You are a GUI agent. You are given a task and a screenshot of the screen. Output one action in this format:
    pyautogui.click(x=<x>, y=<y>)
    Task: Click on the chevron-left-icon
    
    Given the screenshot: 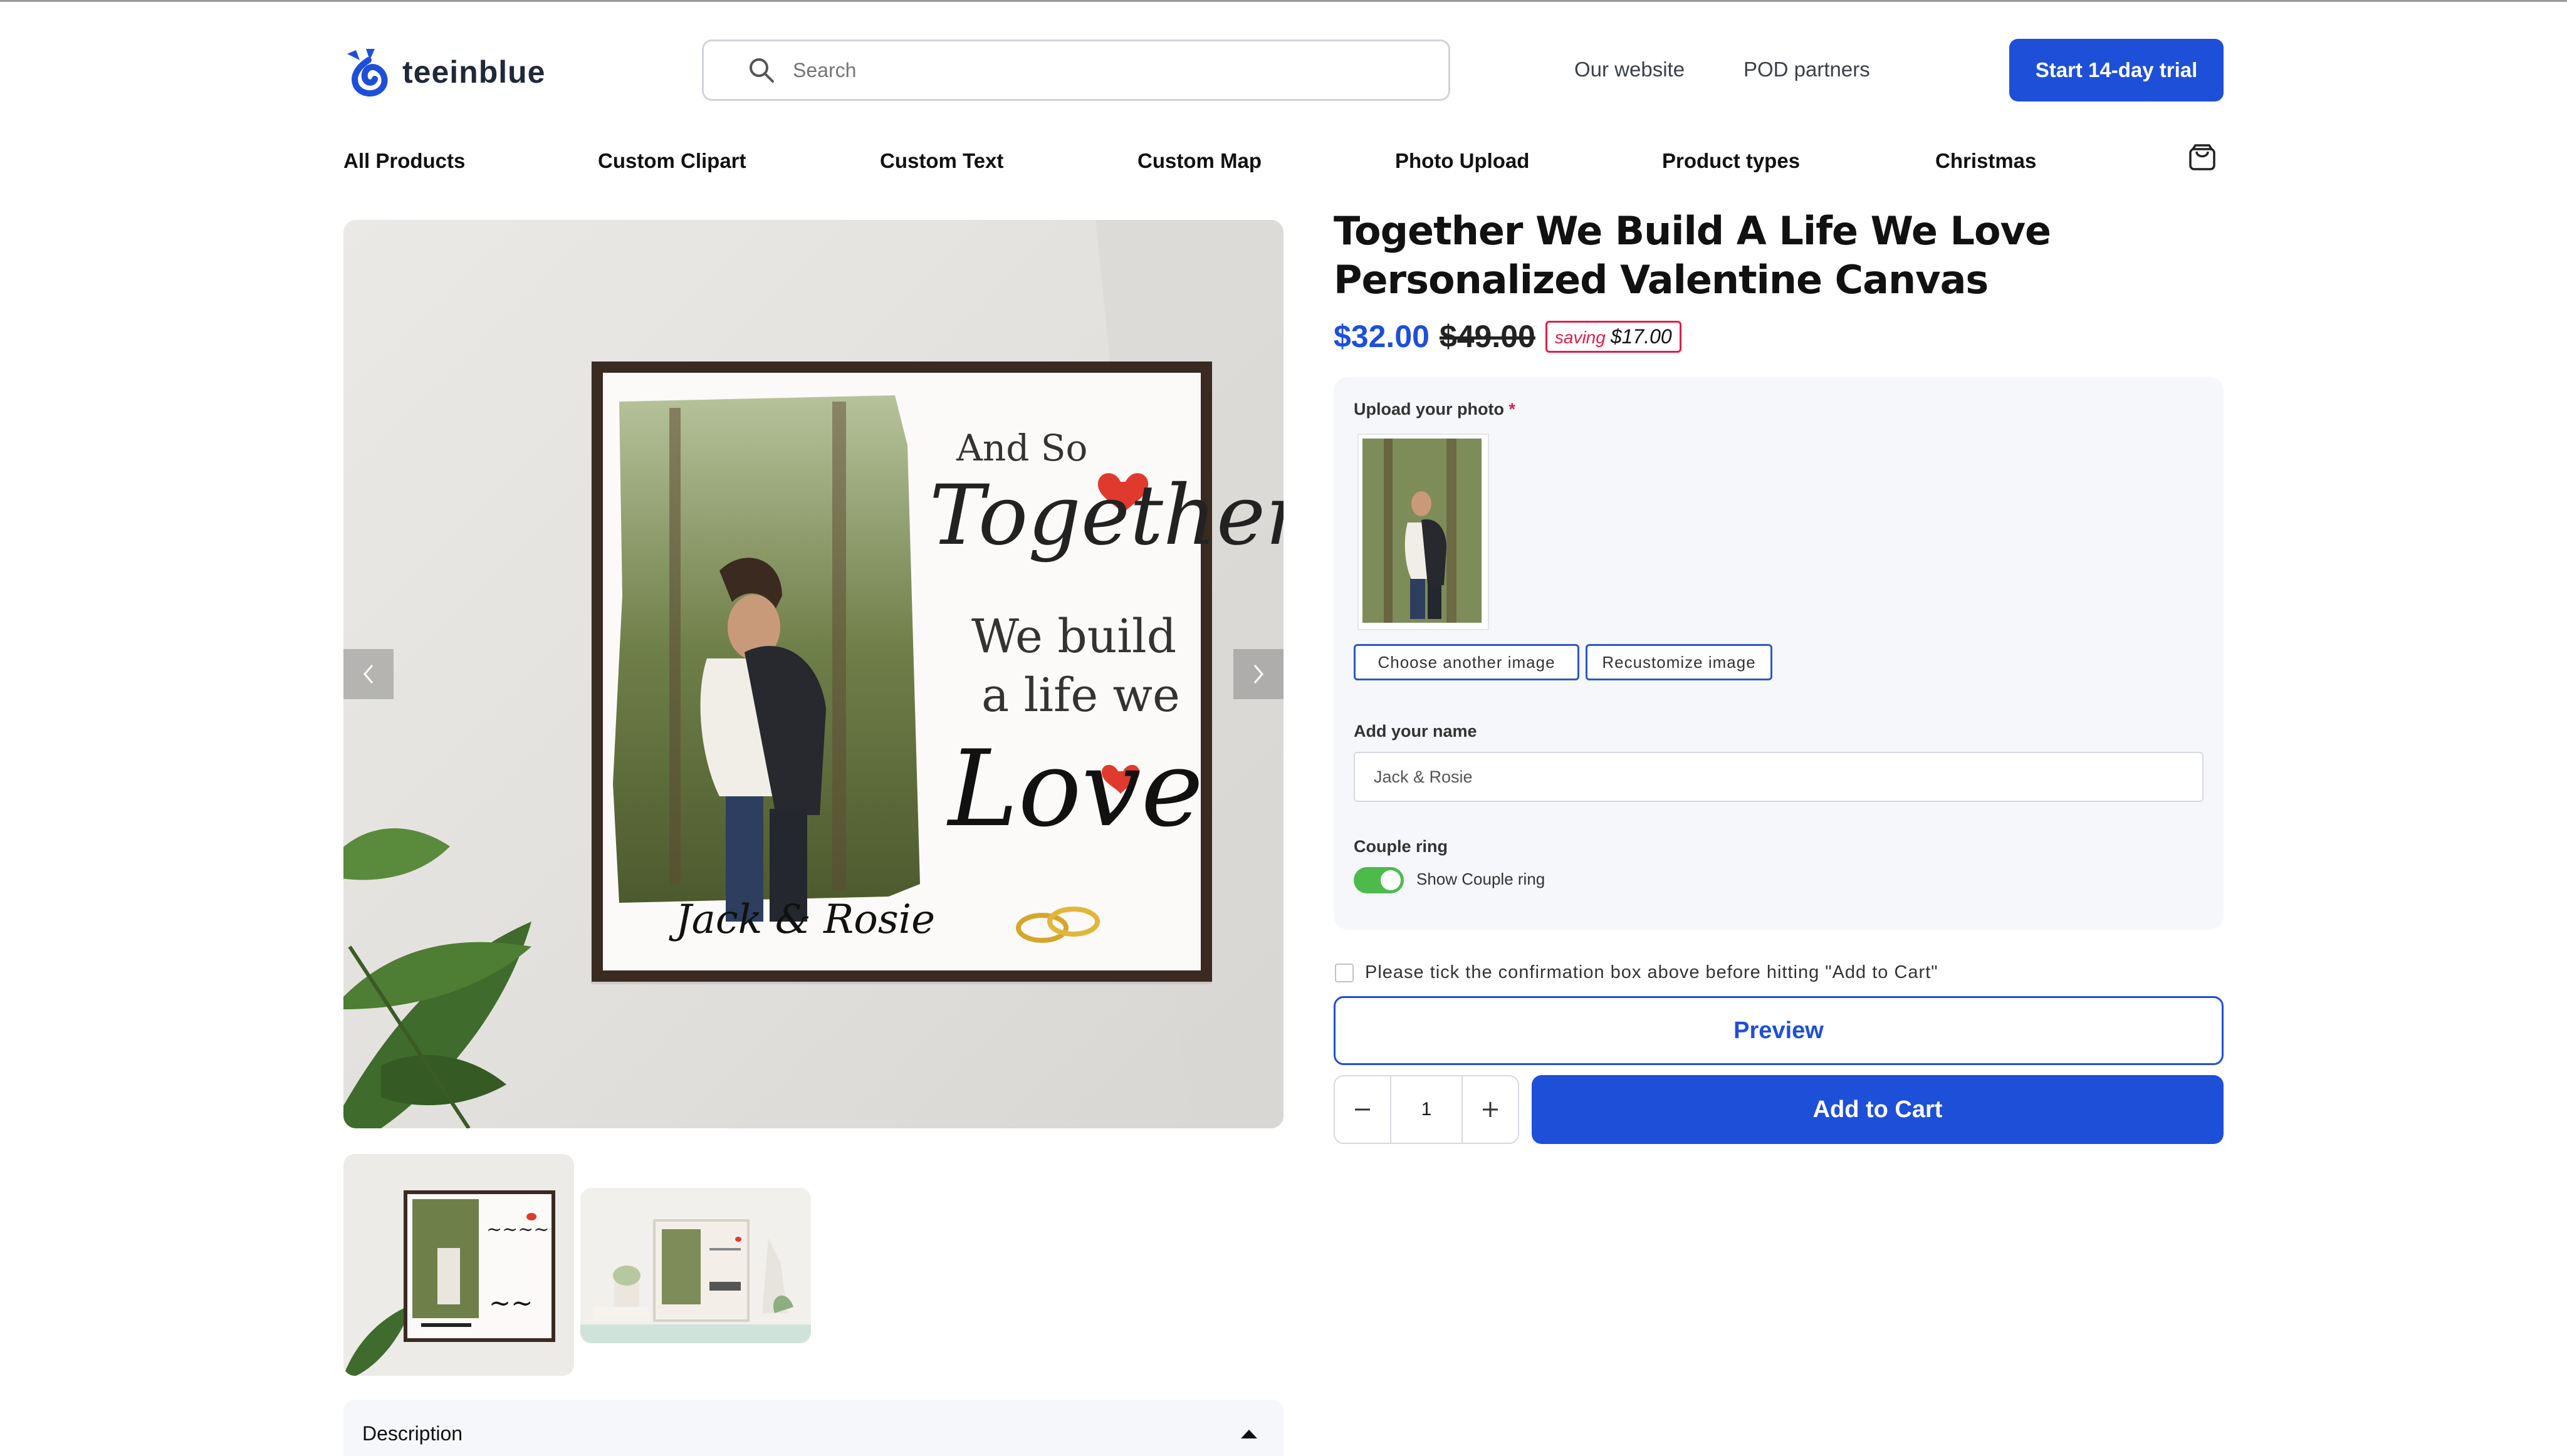 What is the action you would take?
    pyautogui.click(x=368, y=674)
    